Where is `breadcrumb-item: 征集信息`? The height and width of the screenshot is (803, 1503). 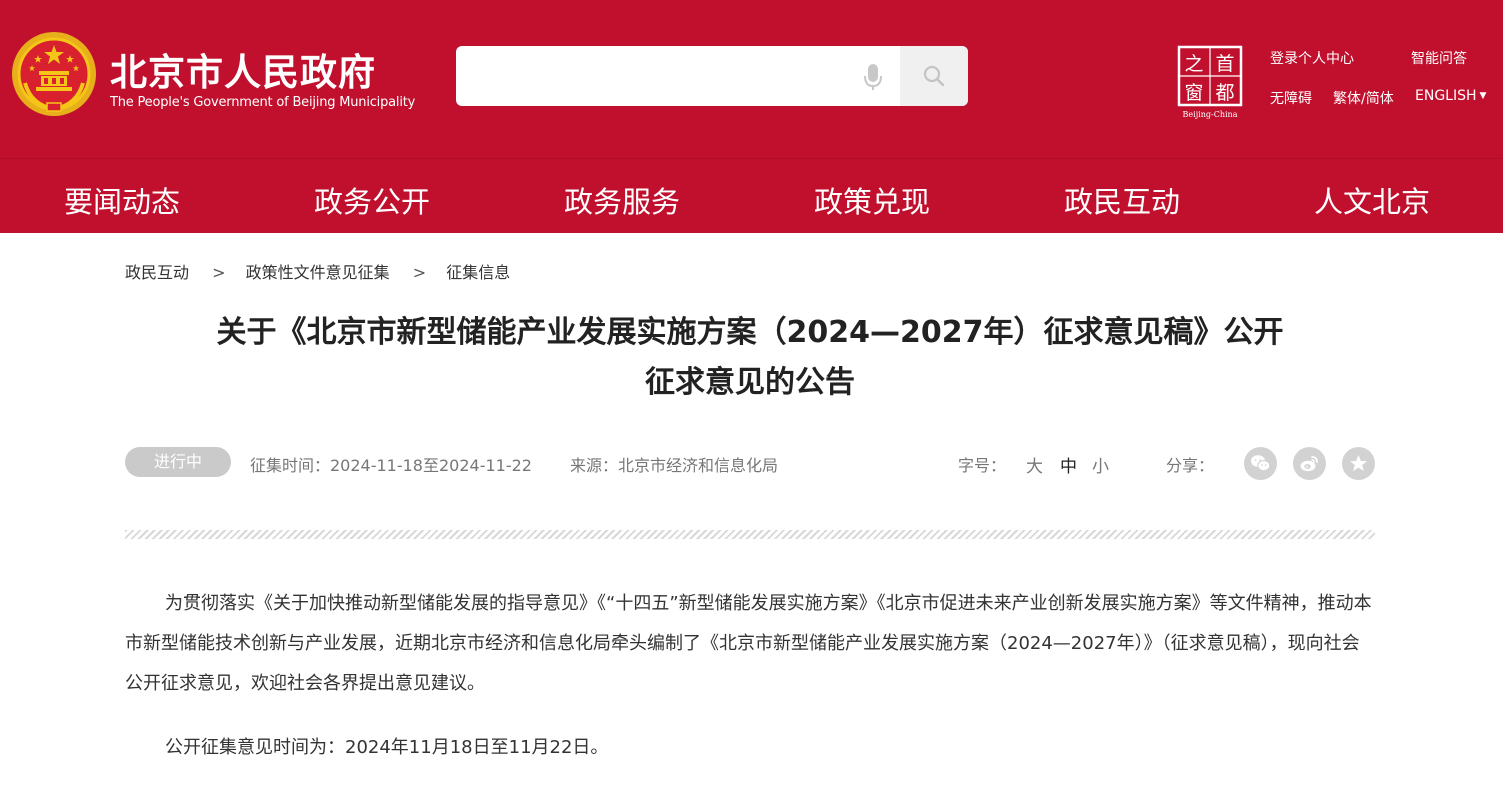
breadcrumb-item: 征集信息 is located at coordinates (478, 272).